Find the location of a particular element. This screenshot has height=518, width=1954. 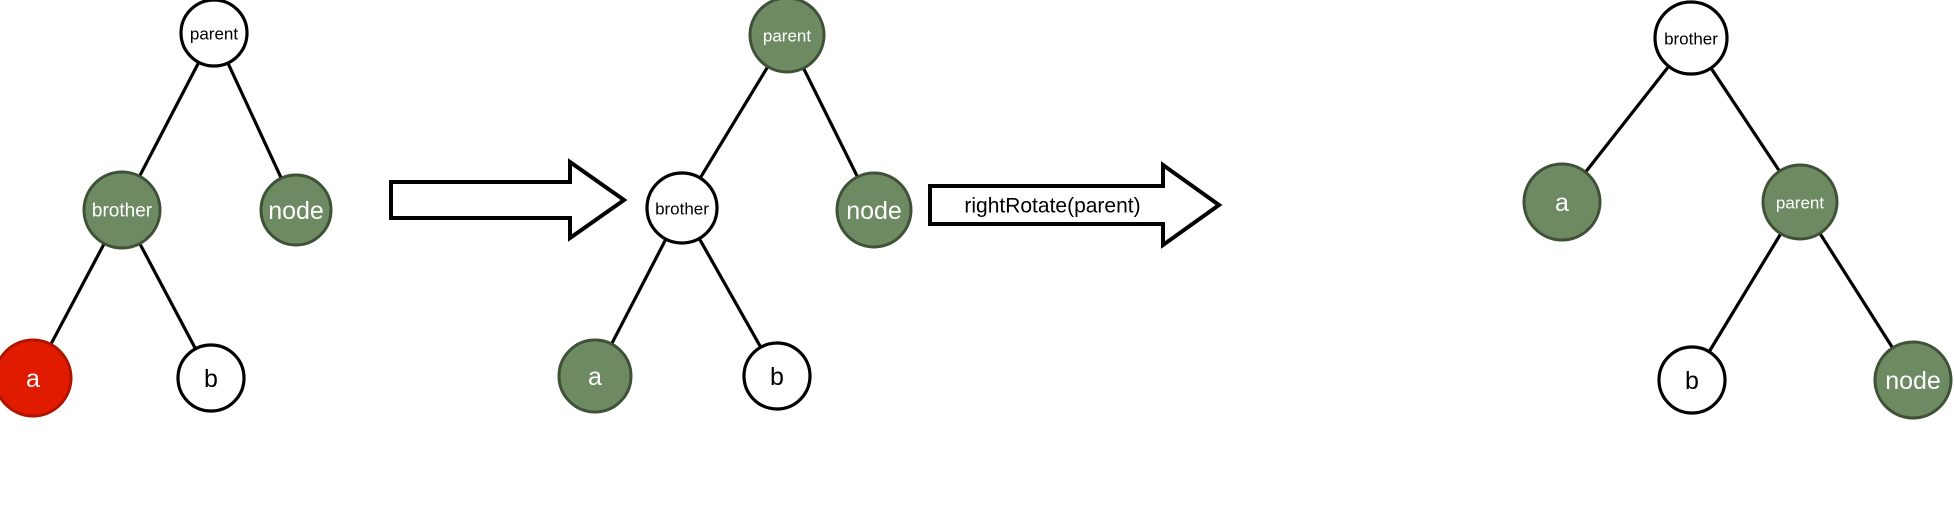

arrow-2-label: rightRotate(parent) is located at coordinates (1052, 206).